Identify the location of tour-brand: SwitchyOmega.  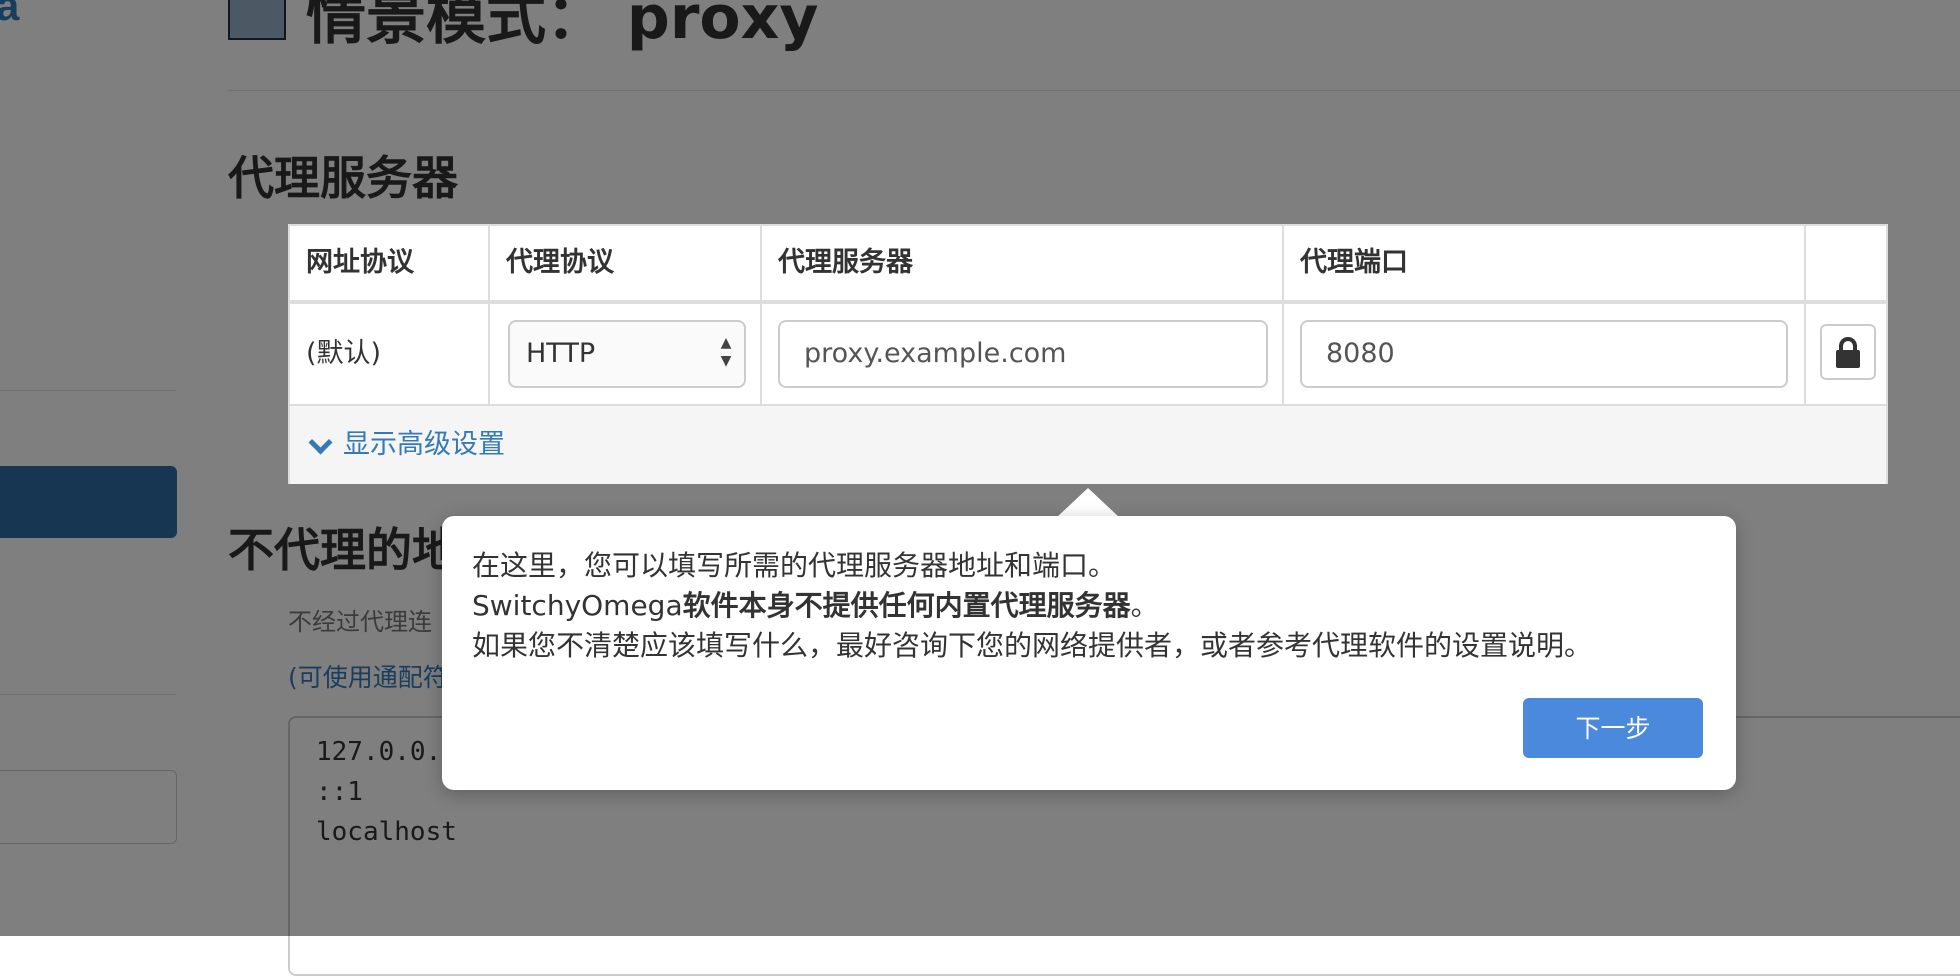
(577, 605).